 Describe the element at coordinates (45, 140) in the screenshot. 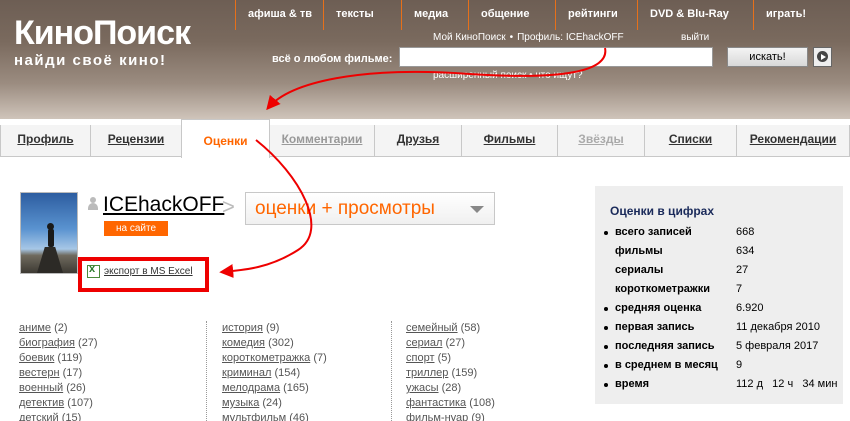

I see `tab-profile: Профиль` at that location.